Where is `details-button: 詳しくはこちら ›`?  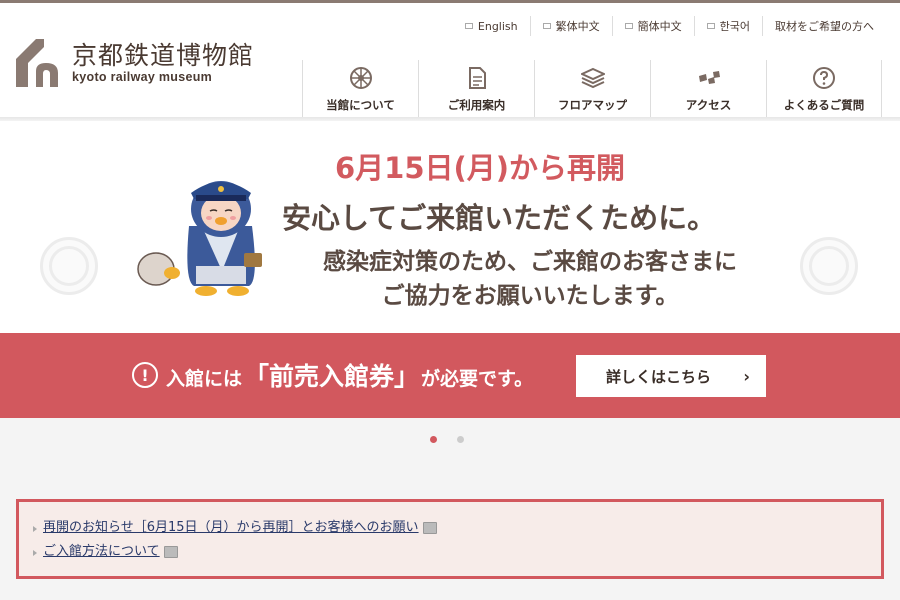
details-button: 詳しくはこちら › is located at coordinates (671, 376).